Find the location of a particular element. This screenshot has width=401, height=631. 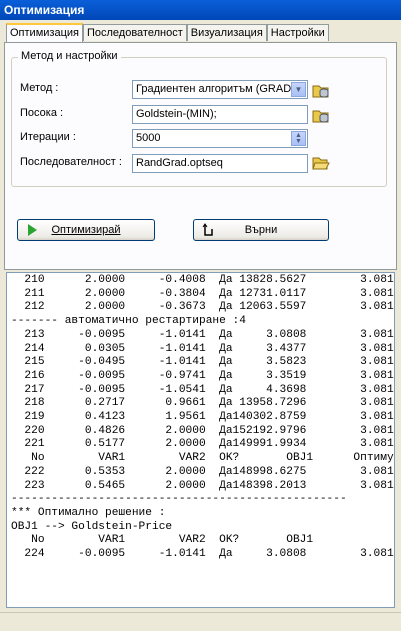

direction-field: Goldstein-(MIN); is located at coordinates (220, 114).